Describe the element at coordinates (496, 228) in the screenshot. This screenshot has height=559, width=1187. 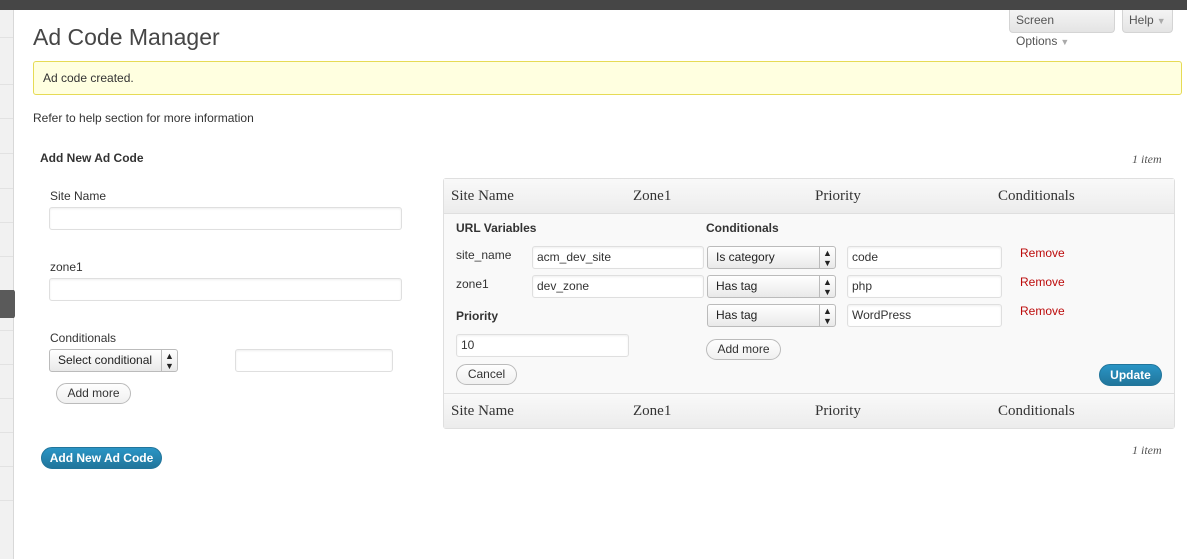
I see `url-variables-heading: URL Variables` at that location.